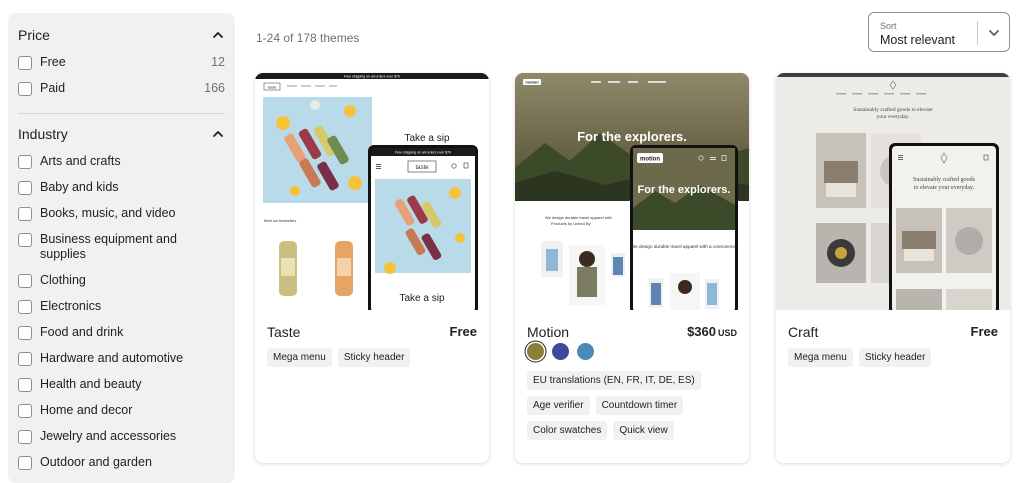 The width and height of the screenshot is (1024, 483). I want to click on filter-option-health-and-beauty: Health and beauty, so click(121, 390).